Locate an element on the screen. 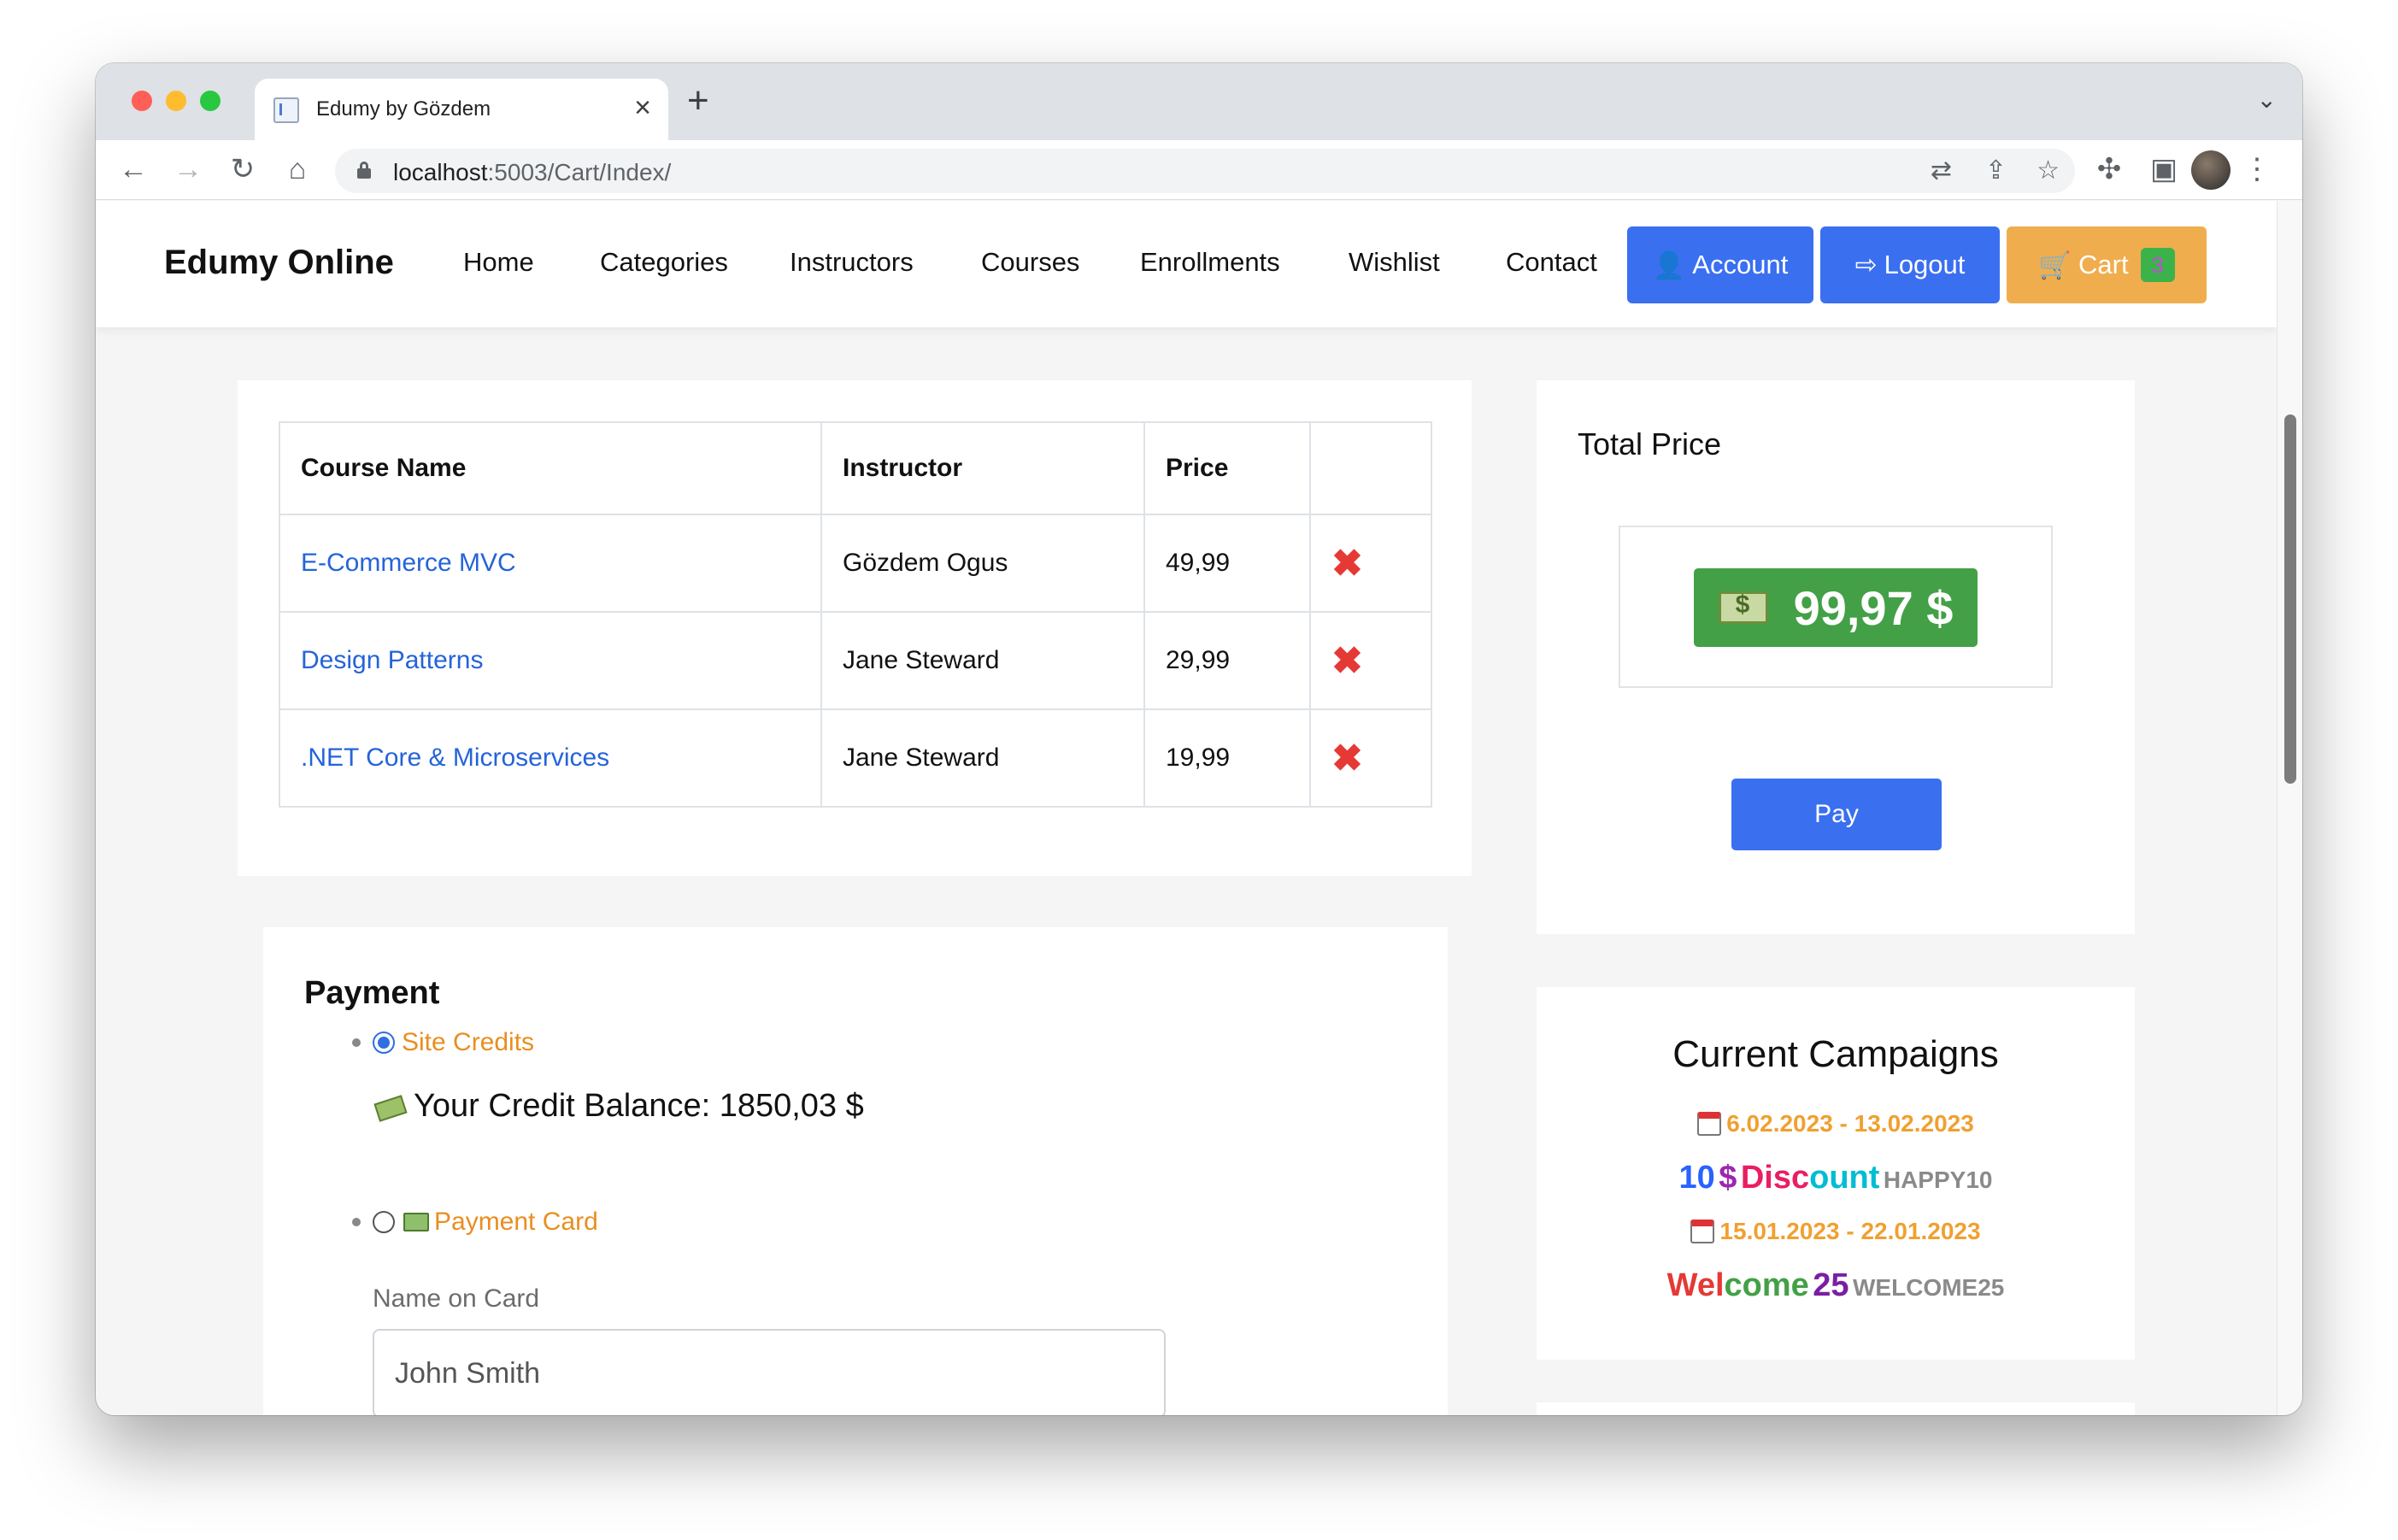 This screenshot has height=1540, width=2398. header-actions is located at coordinates (1370, 468).